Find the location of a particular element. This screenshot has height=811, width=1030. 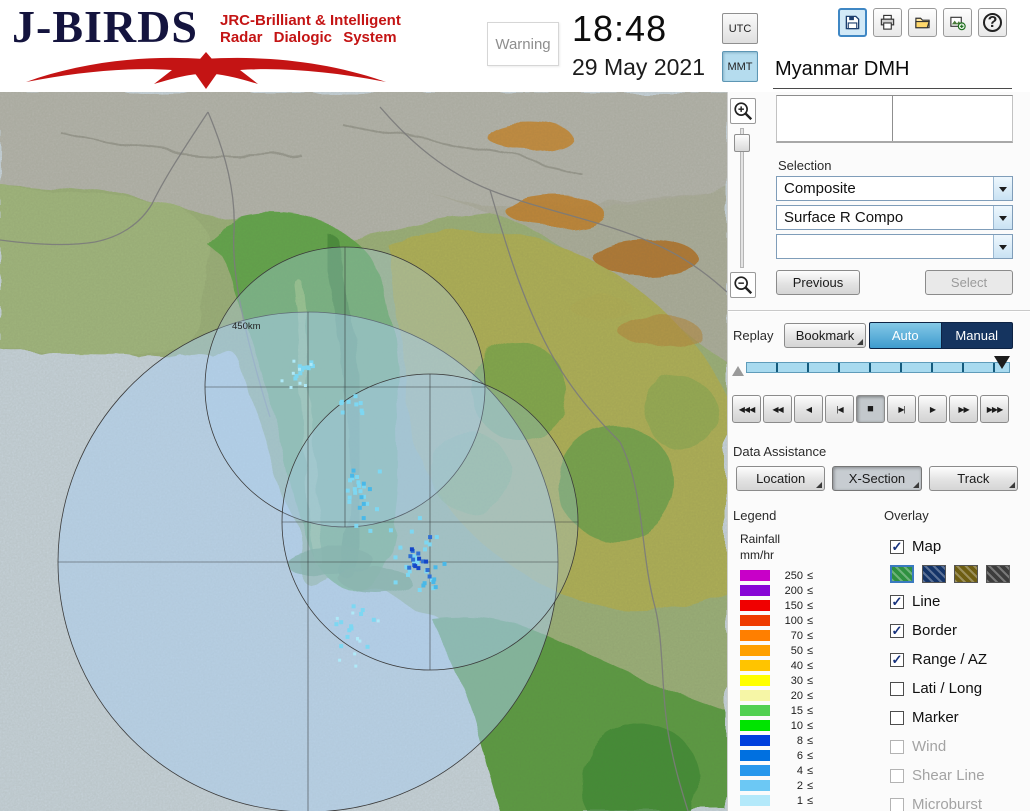

legend-row: 8 ≤ is located at coordinates (776, 740).